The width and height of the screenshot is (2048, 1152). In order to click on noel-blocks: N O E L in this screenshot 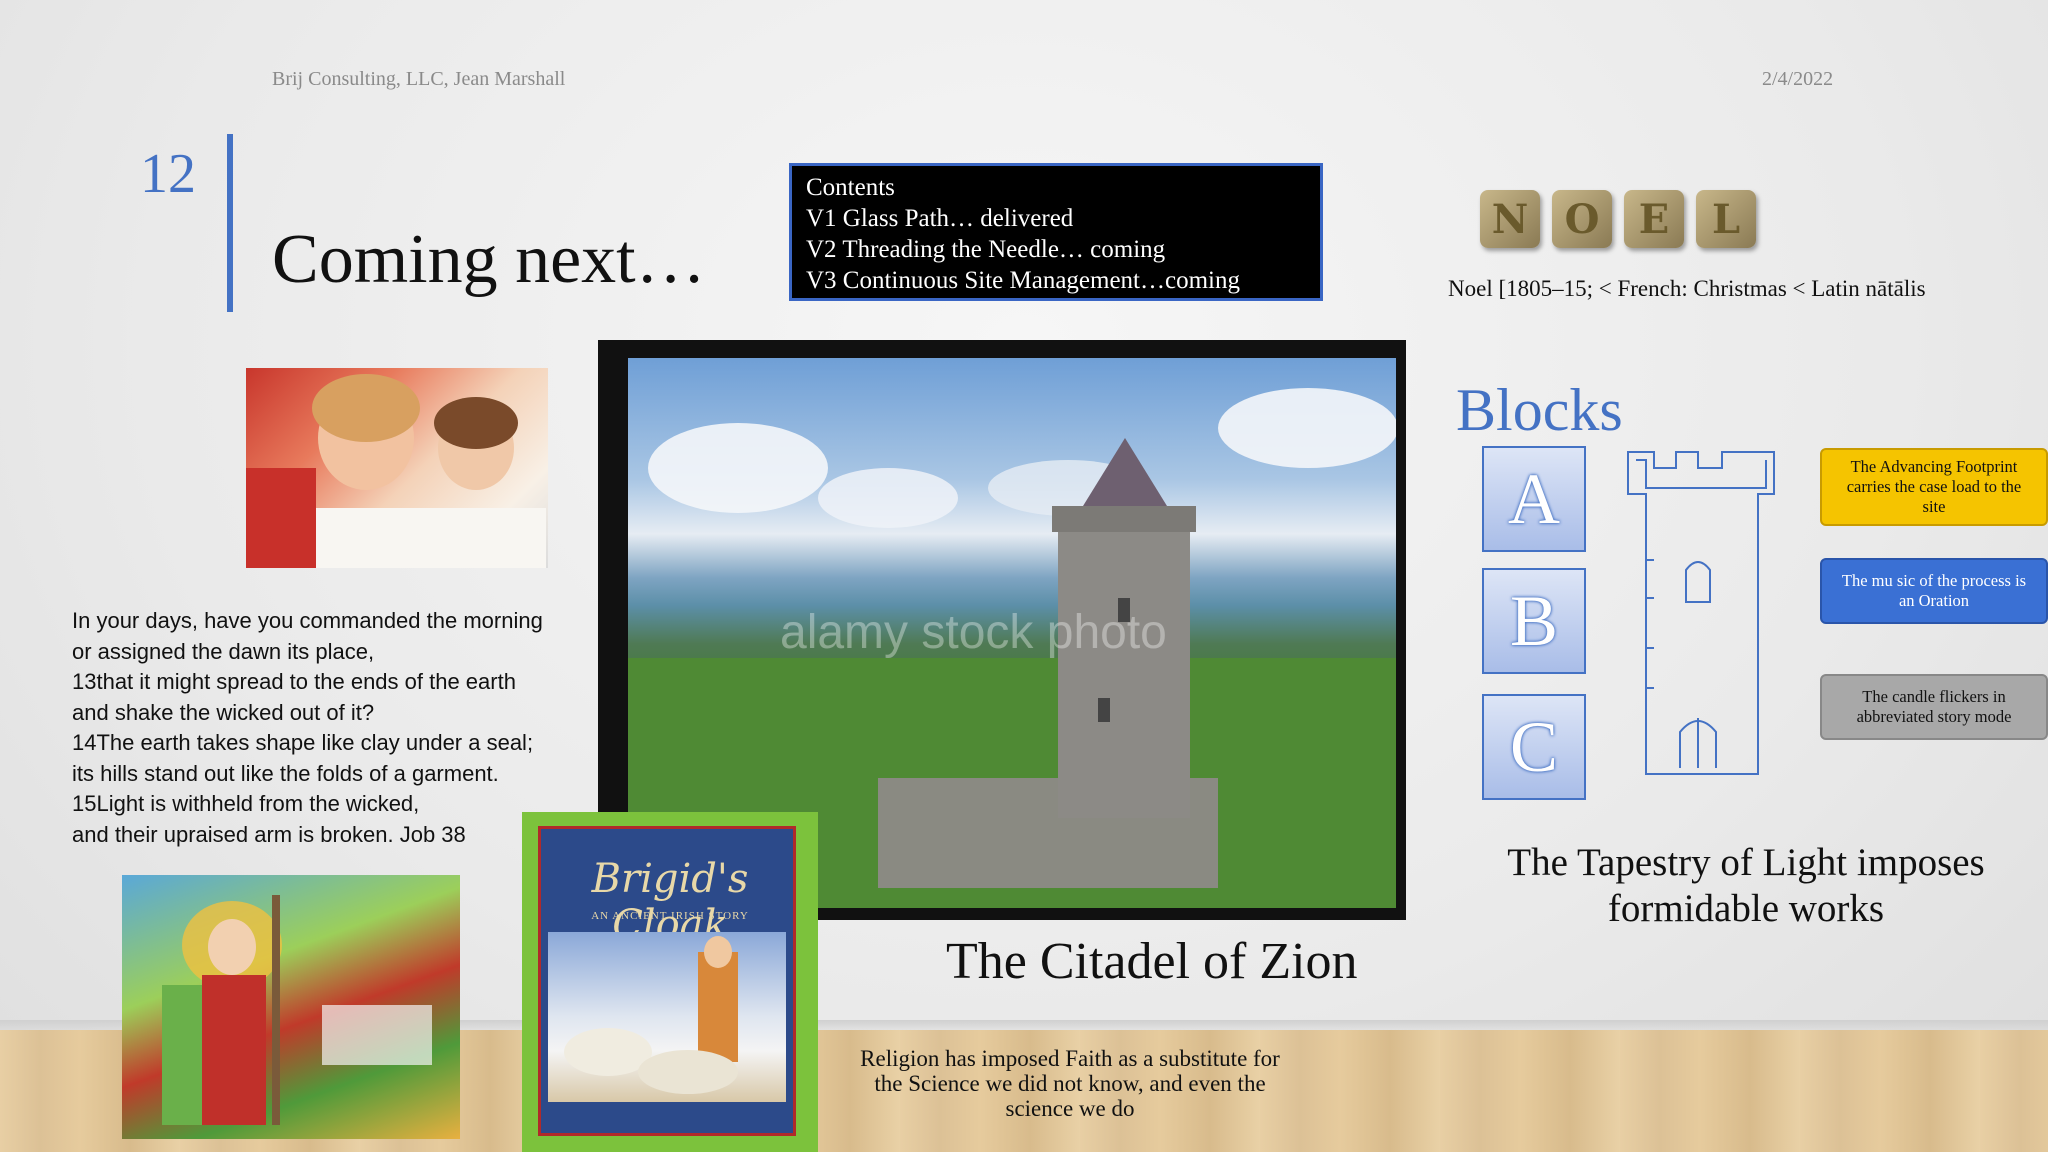, I will do `click(1618, 219)`.